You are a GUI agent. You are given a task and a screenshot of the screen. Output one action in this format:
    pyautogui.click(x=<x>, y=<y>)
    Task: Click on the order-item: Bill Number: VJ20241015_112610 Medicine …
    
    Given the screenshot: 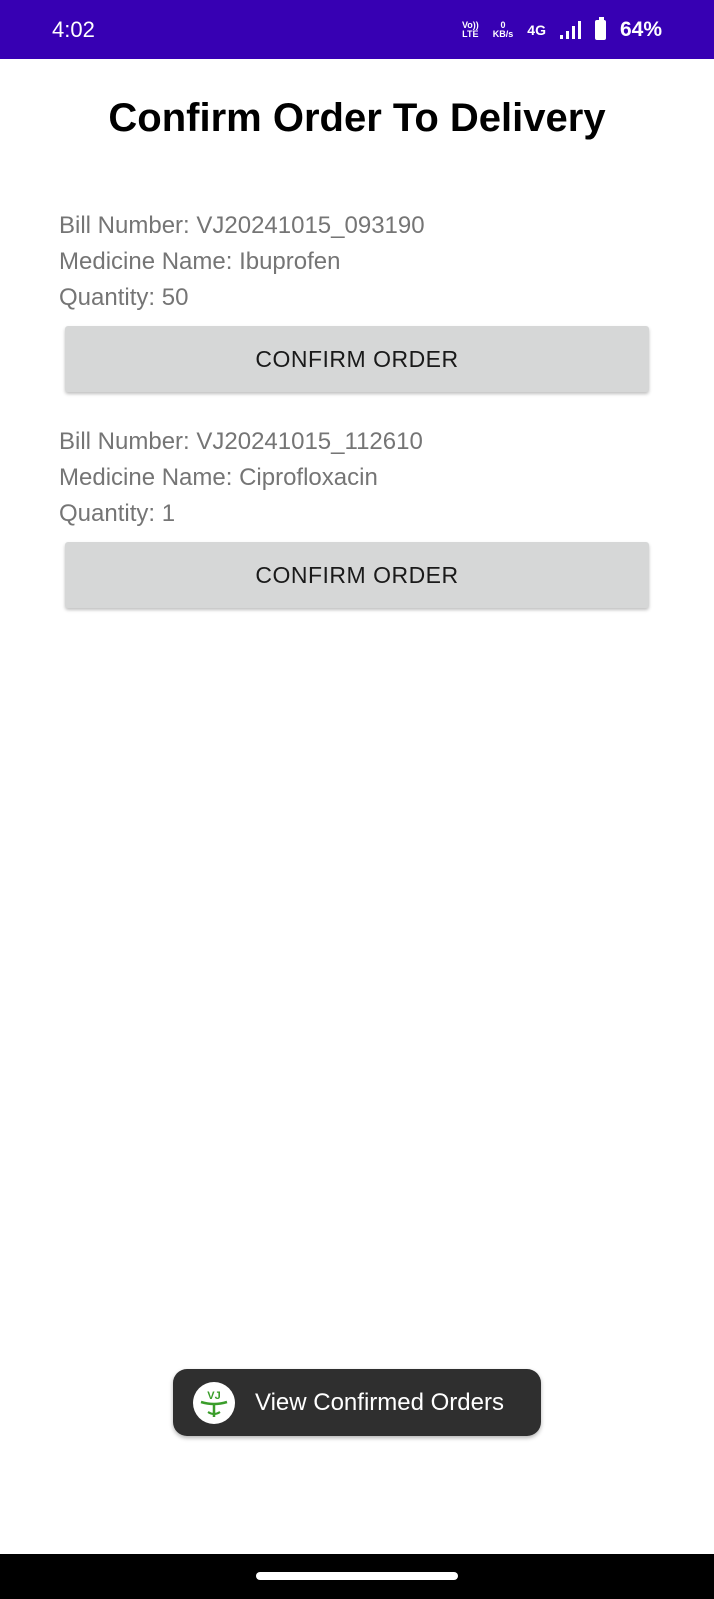 What is the action you would take?
    pyautogui.click(x=355, y=516)
    